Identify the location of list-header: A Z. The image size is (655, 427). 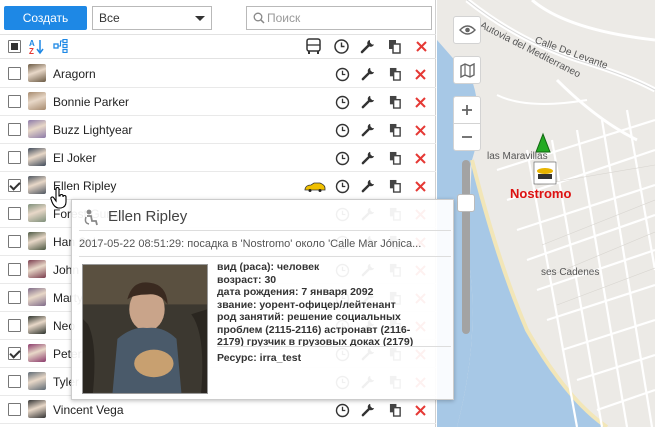
(218, 47).